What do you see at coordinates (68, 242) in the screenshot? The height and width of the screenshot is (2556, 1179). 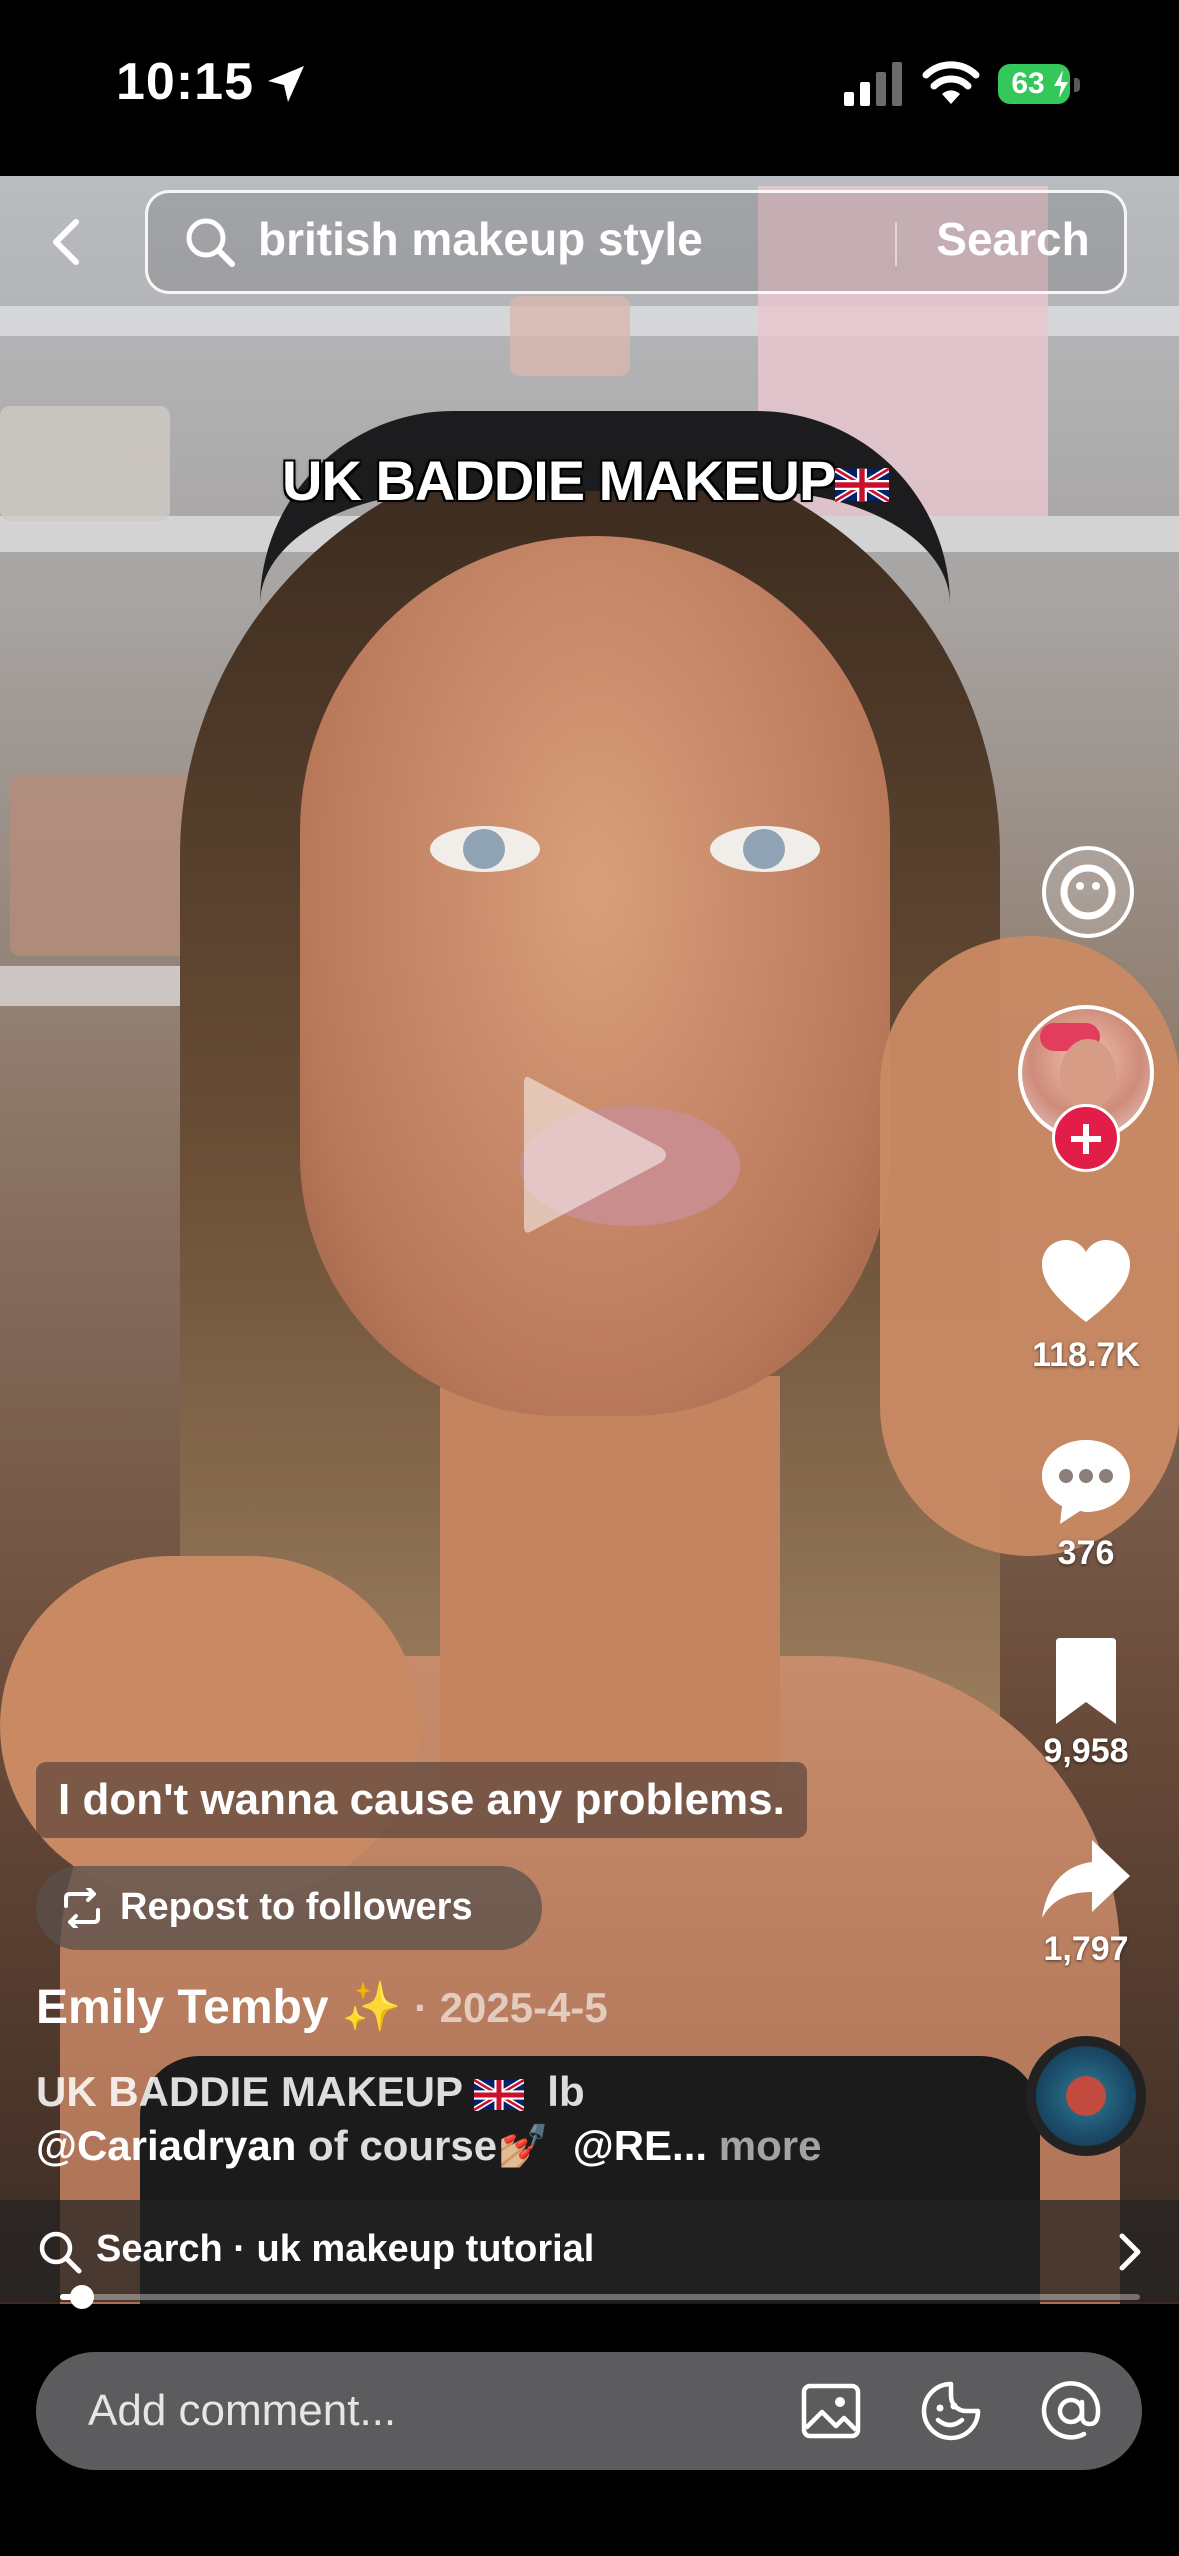 I see `back-chevron-icon` at bounding box center [68, 242].